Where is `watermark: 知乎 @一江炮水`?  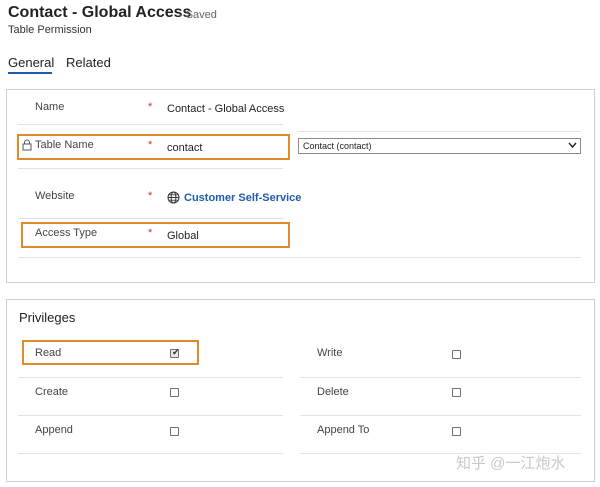
watermark: 知乎 @一江炮水 is located at coordinates (511, 463).